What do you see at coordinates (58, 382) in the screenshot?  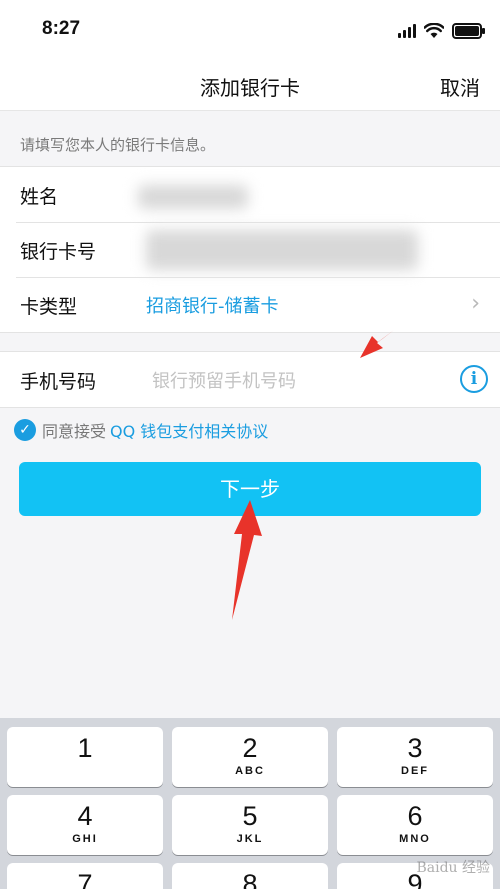 I see `phone-label: 手机号码` at bounding box center [58, 382].